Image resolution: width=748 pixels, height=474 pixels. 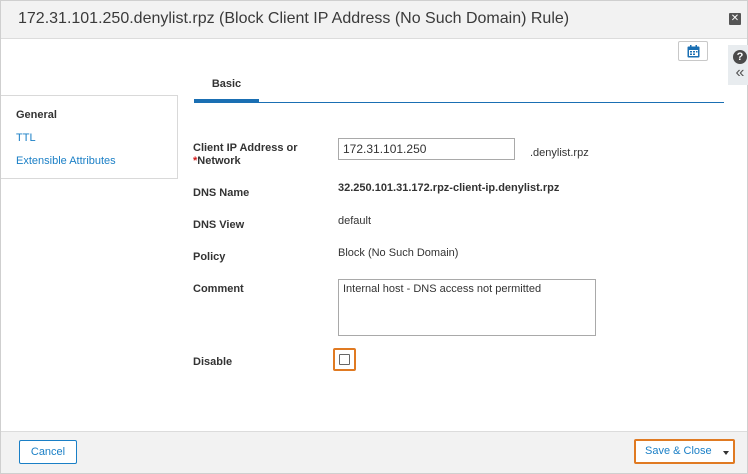 I want to click on help-icon: ?, so click(x=740, y=57).